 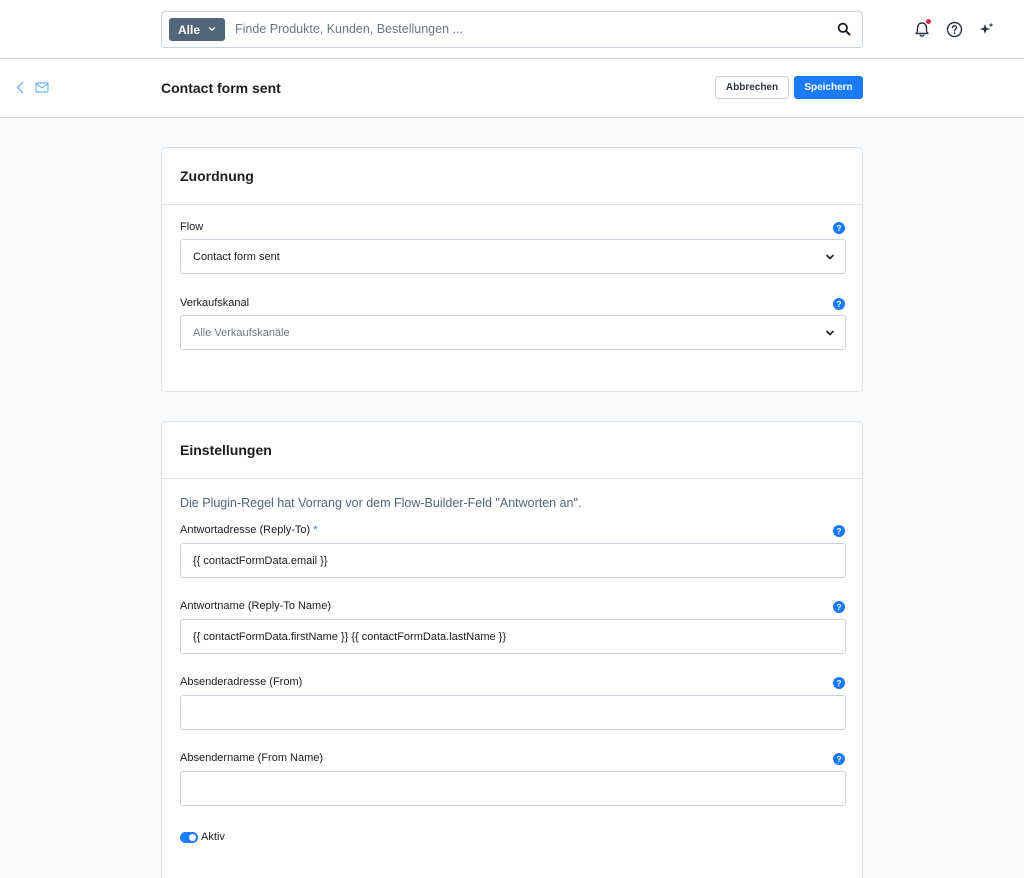 I want to click on reply-to-label: Antwortadresse (Reply-To) *, so click(x=249, y=530).